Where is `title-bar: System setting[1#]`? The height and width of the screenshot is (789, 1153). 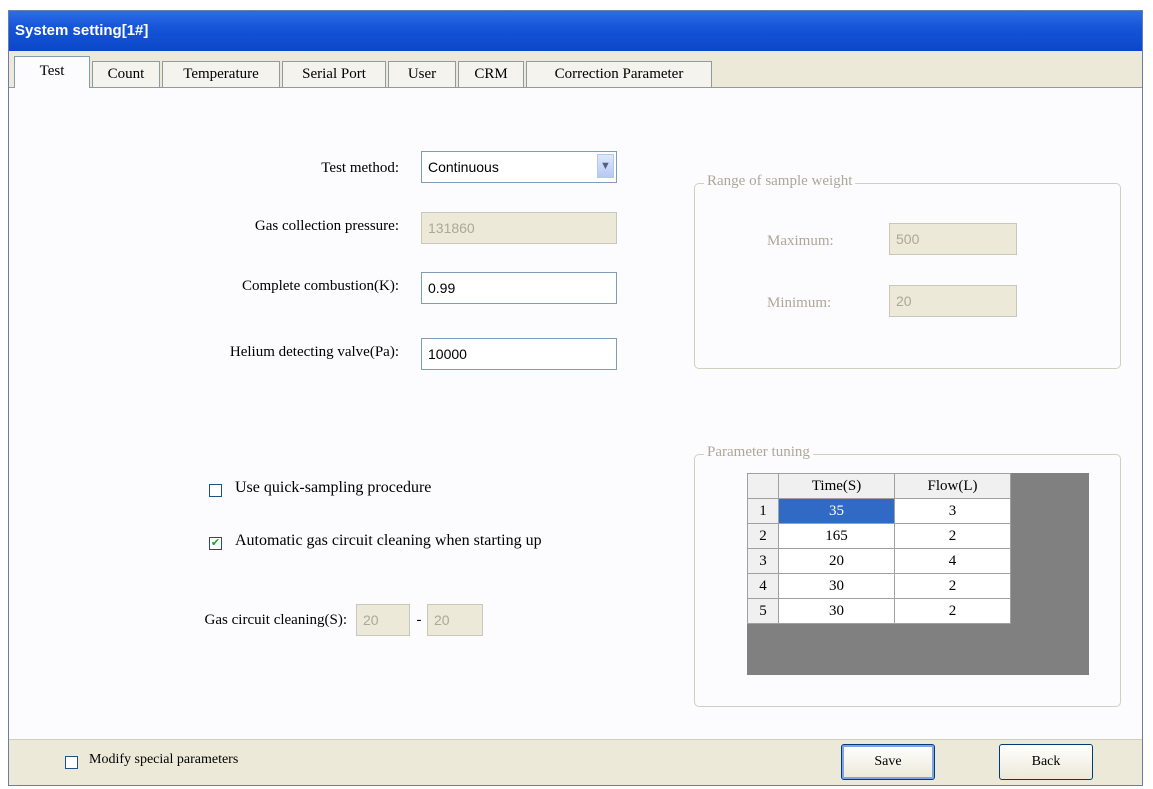
title-bar: System setting[1#] is located at coordinates (575, 31).